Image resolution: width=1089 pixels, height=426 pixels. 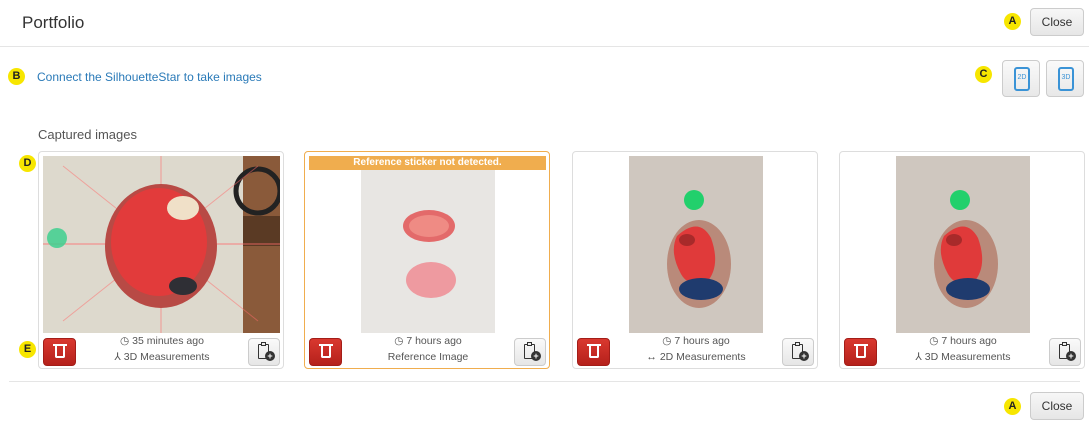 I want to click on marker-a-top: A, so click(x=1012, y=21).